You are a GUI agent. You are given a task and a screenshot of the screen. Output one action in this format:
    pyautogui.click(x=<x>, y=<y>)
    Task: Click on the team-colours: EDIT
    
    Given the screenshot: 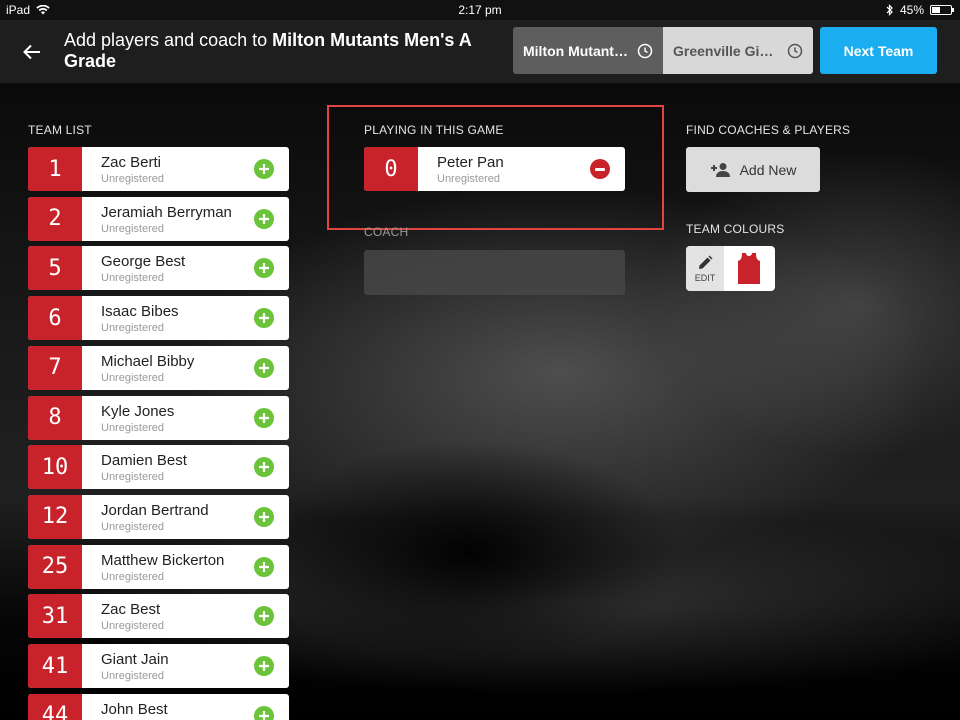 What is the action you would take?
    pyautogui.click(x=730, y=268)
    